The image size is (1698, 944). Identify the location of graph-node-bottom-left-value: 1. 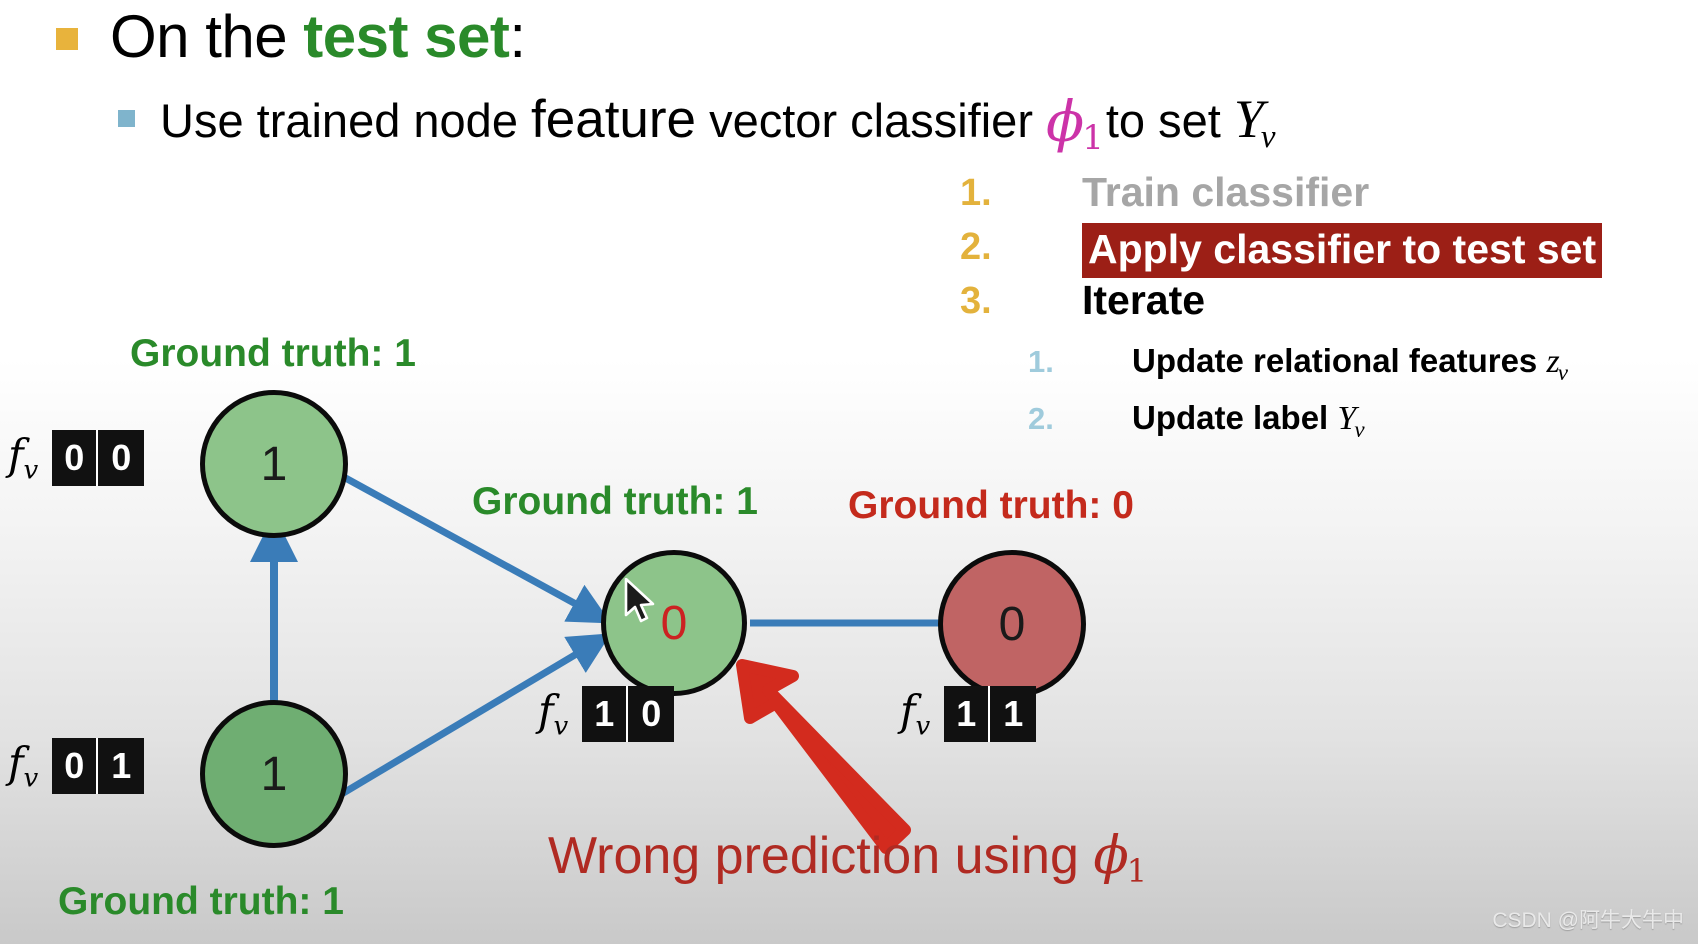
(274, 774).